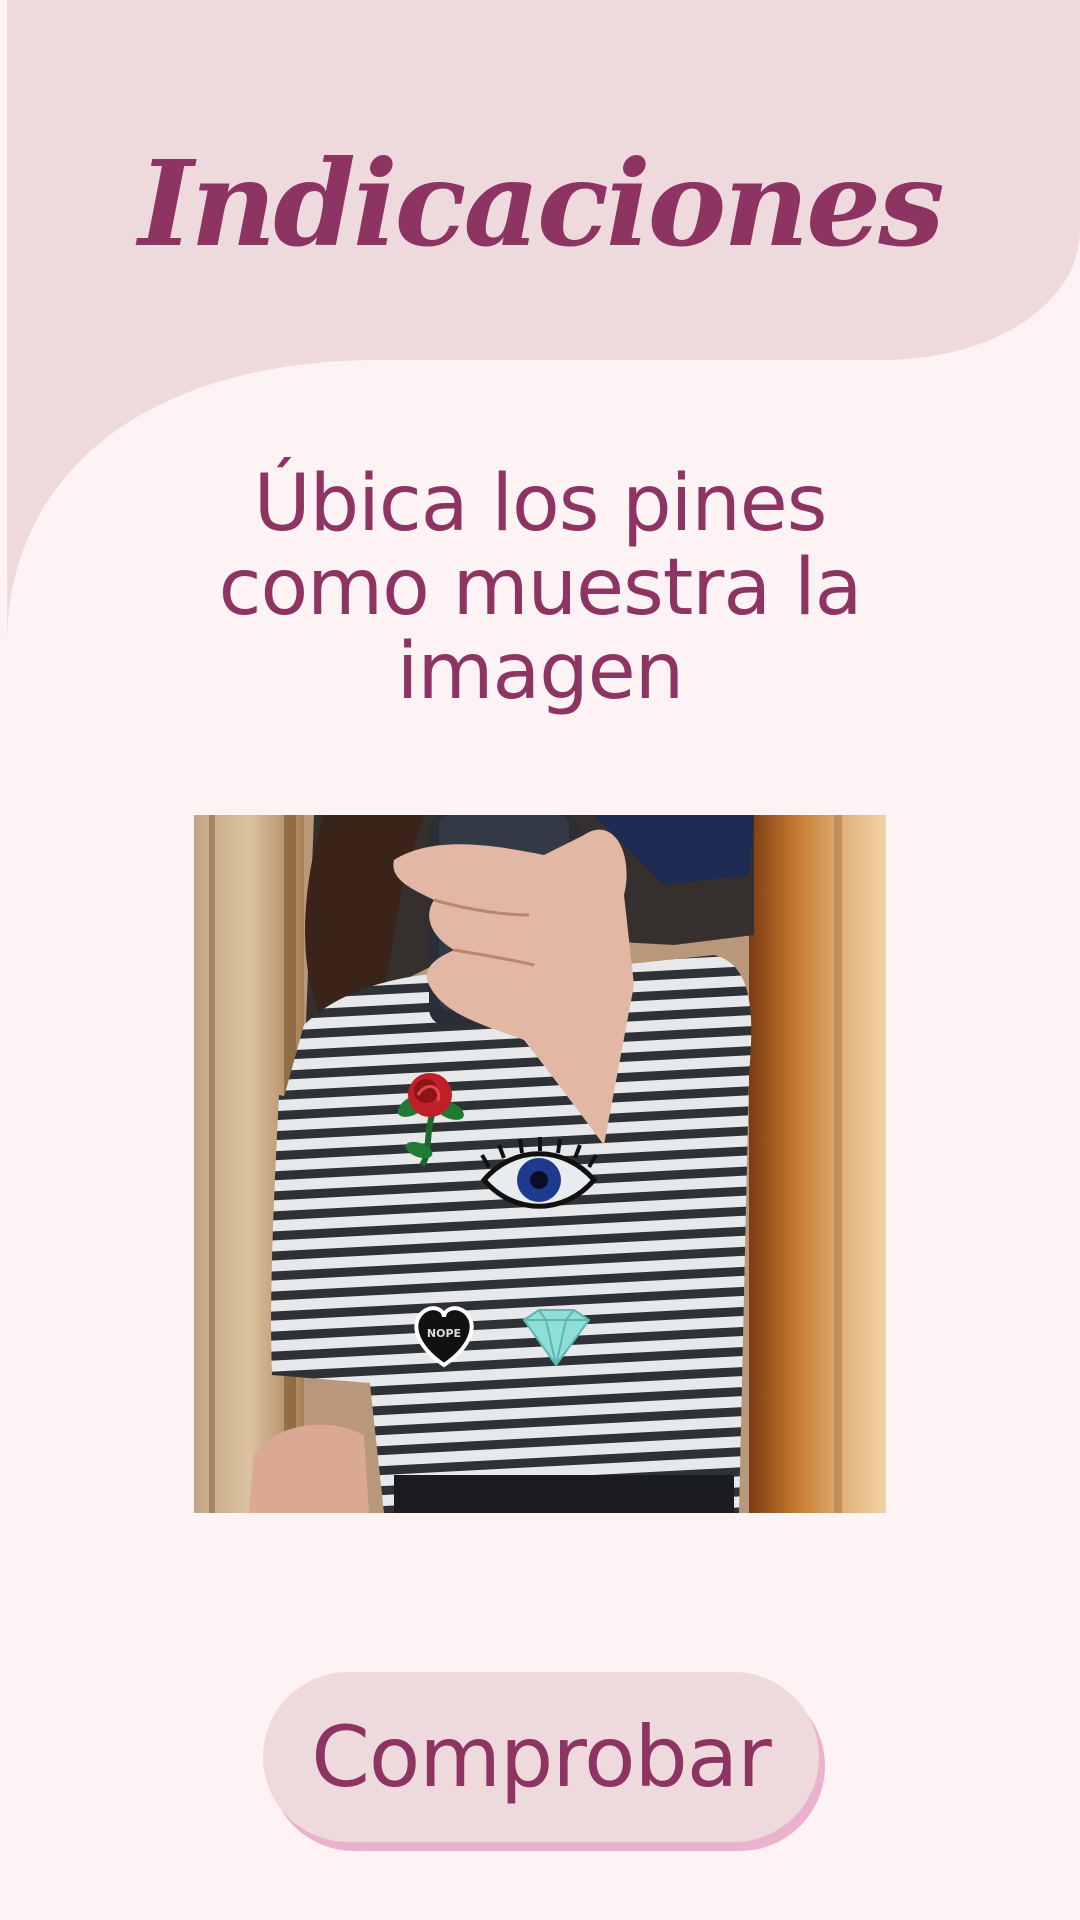 Image resolution: width=1080 pixels, height=1920 pixels. I want to click on eye-pin, so click(539, 1173).